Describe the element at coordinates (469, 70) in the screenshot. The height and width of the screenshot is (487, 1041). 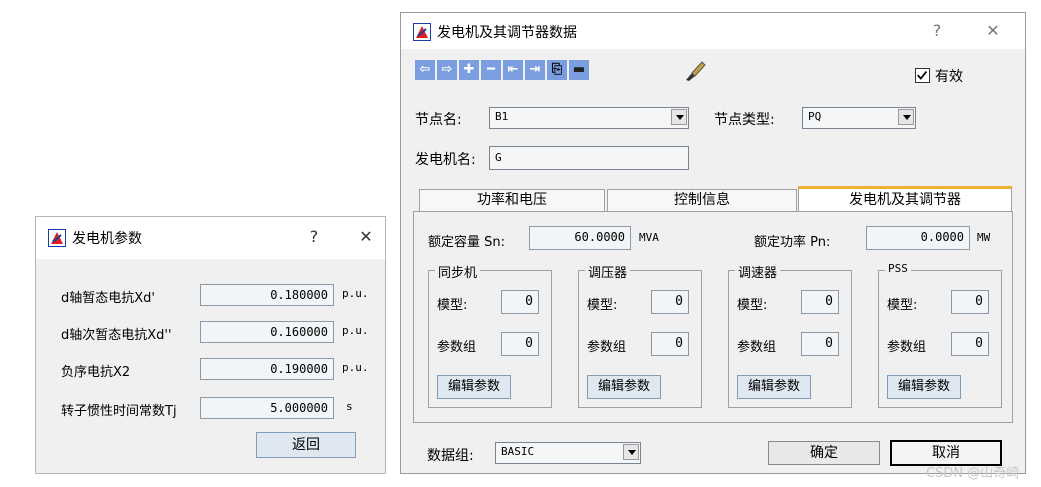
I see `plus-icon: ✚` at that location.